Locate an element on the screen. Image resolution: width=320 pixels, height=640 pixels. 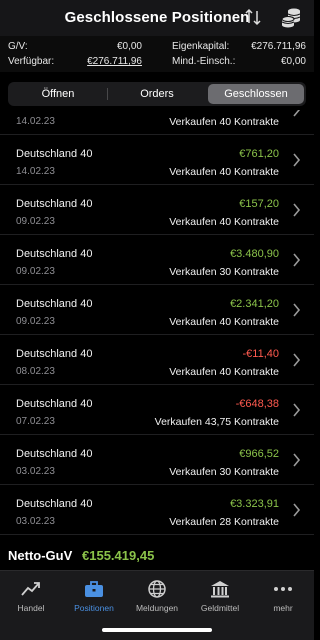
verfuegbar-value: €276.711,96 is located at coordinates (106, 61).